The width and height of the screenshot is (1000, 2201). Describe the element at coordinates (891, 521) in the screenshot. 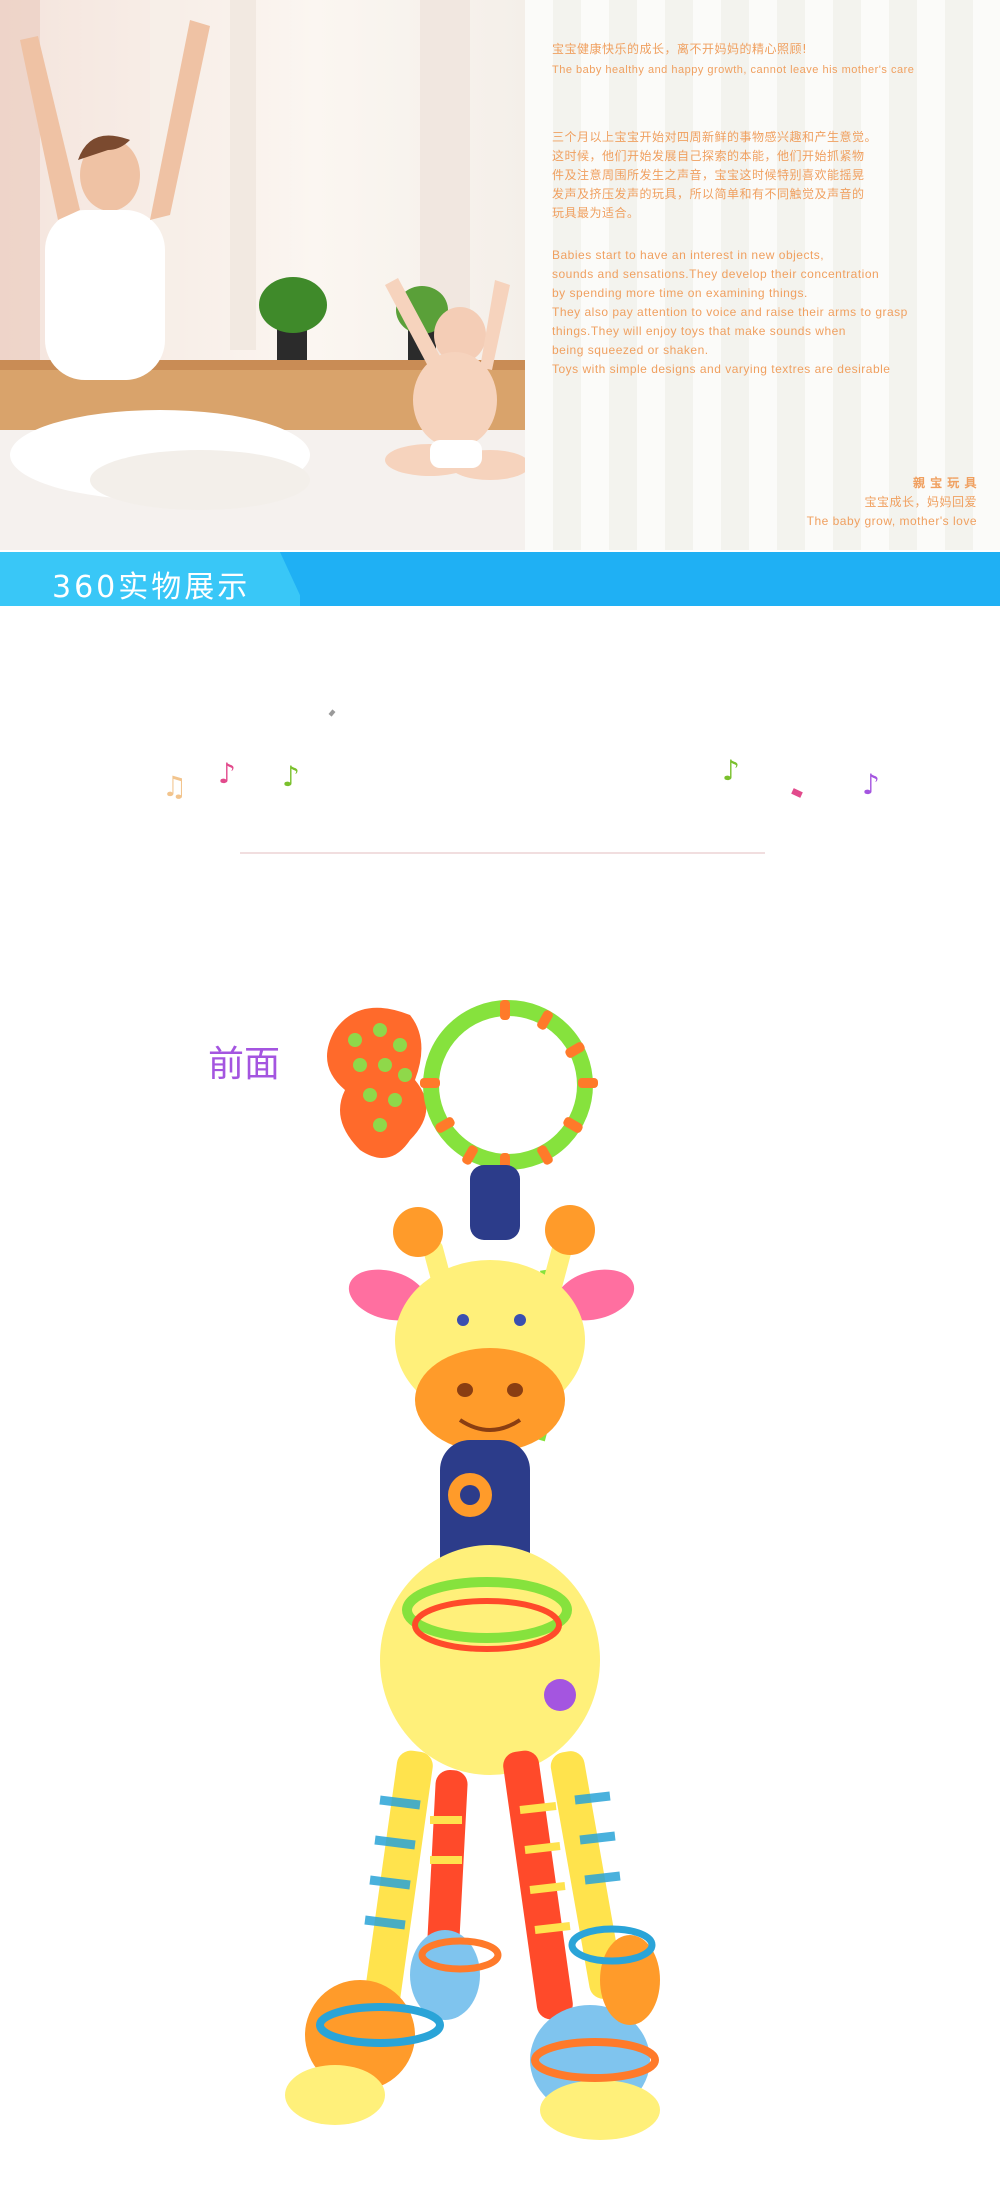

I see `brand-line-en: The baby grow, mother's love` at that location.